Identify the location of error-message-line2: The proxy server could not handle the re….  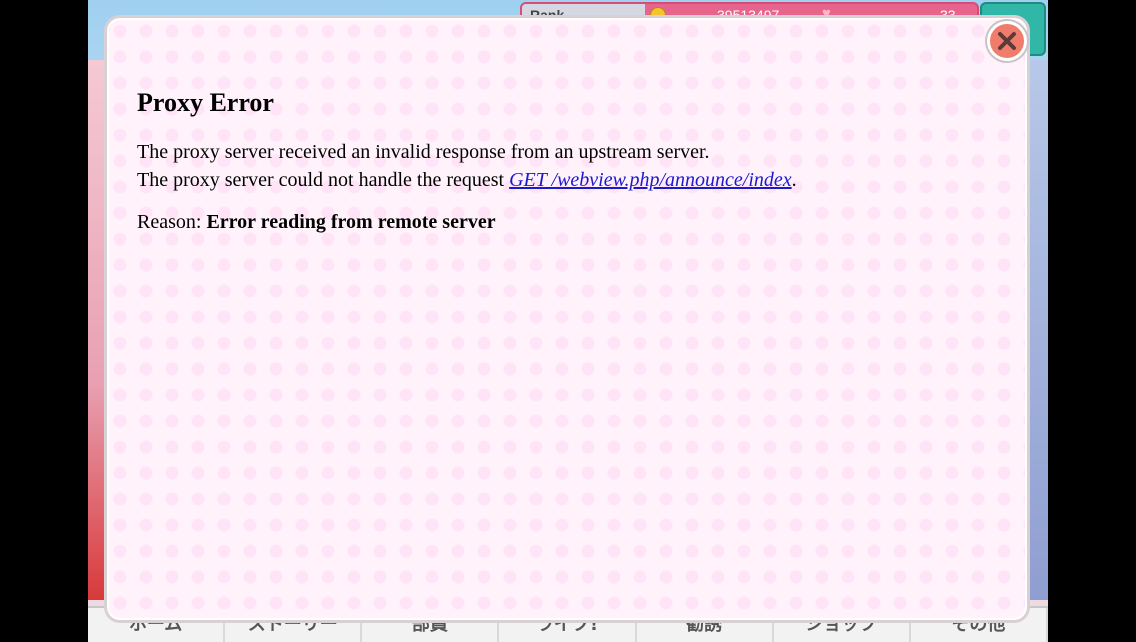
(567, 180).